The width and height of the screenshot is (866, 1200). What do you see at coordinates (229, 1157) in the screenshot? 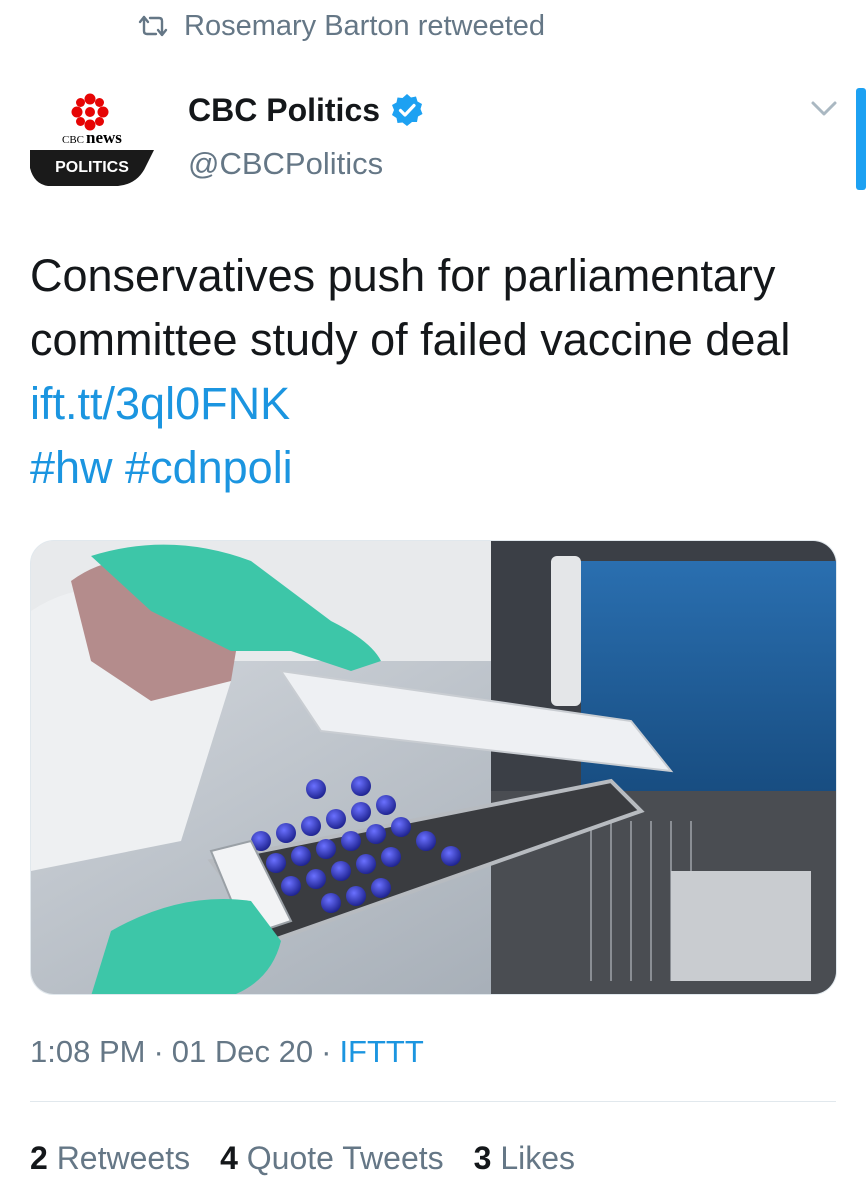
I see `quote-tweets-count: 4` at bounding box center [229, 1157].